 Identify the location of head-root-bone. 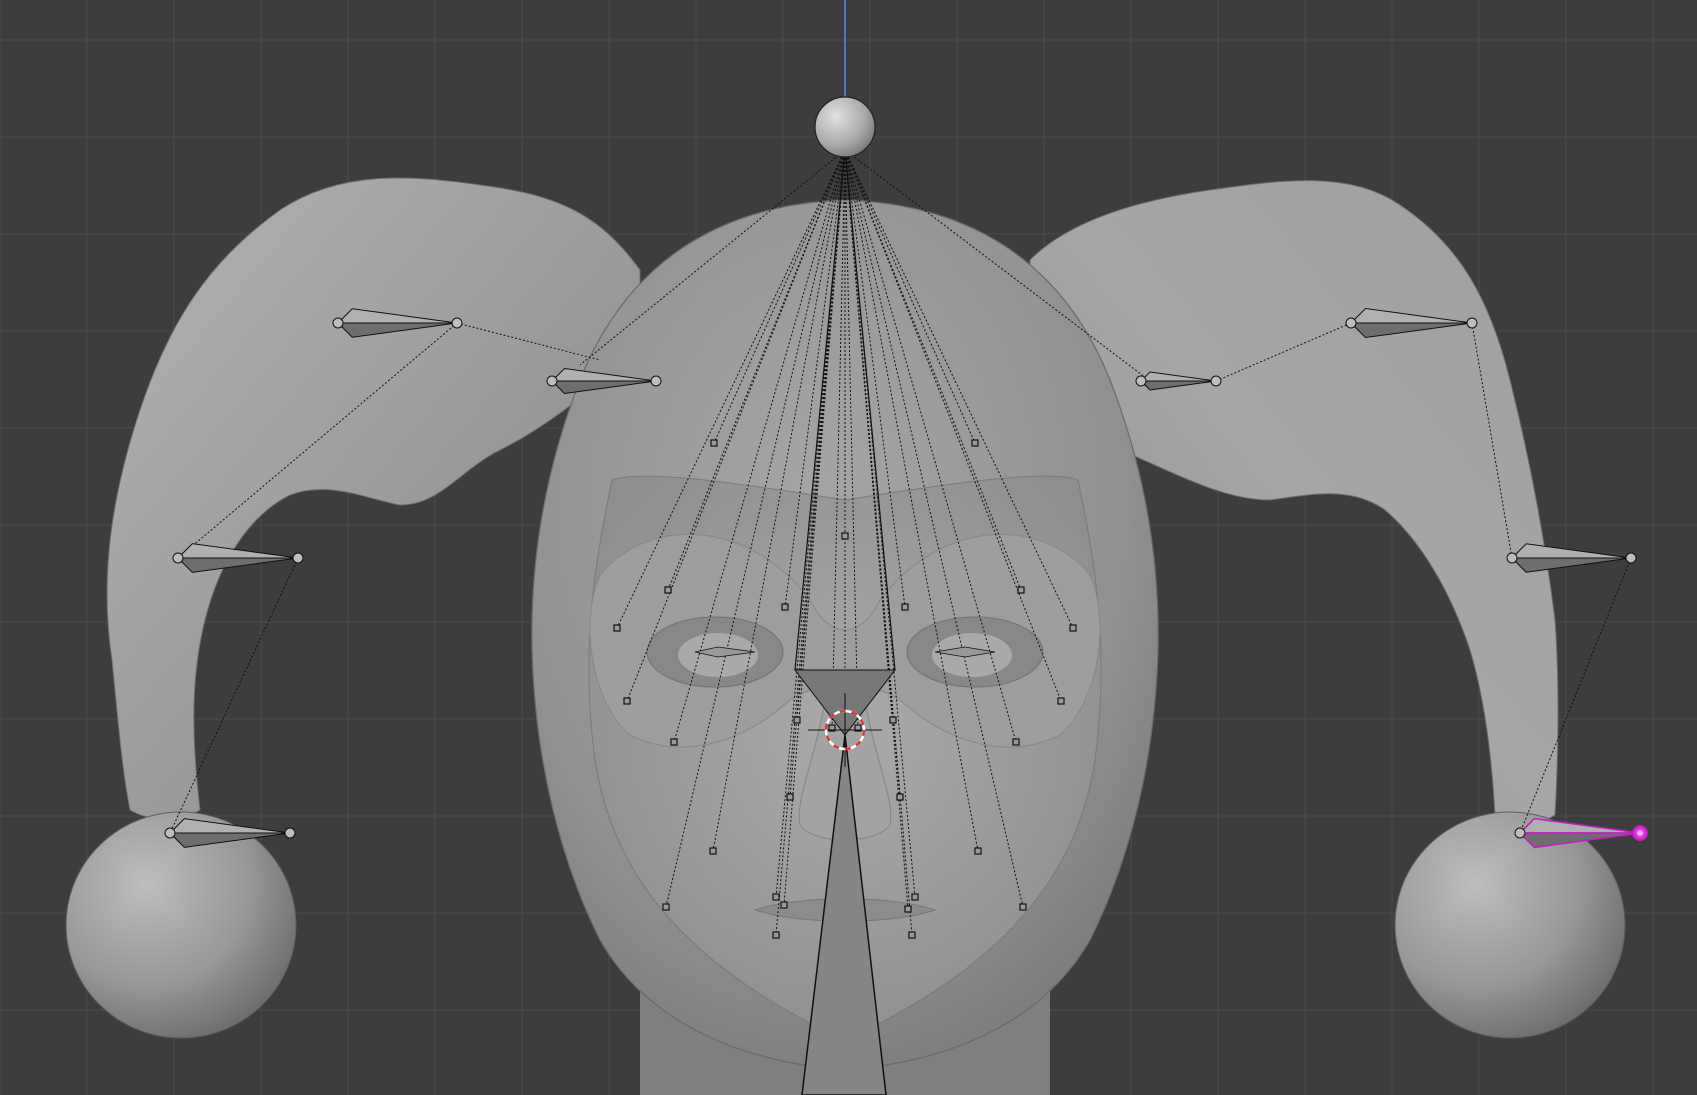
(845, 127).